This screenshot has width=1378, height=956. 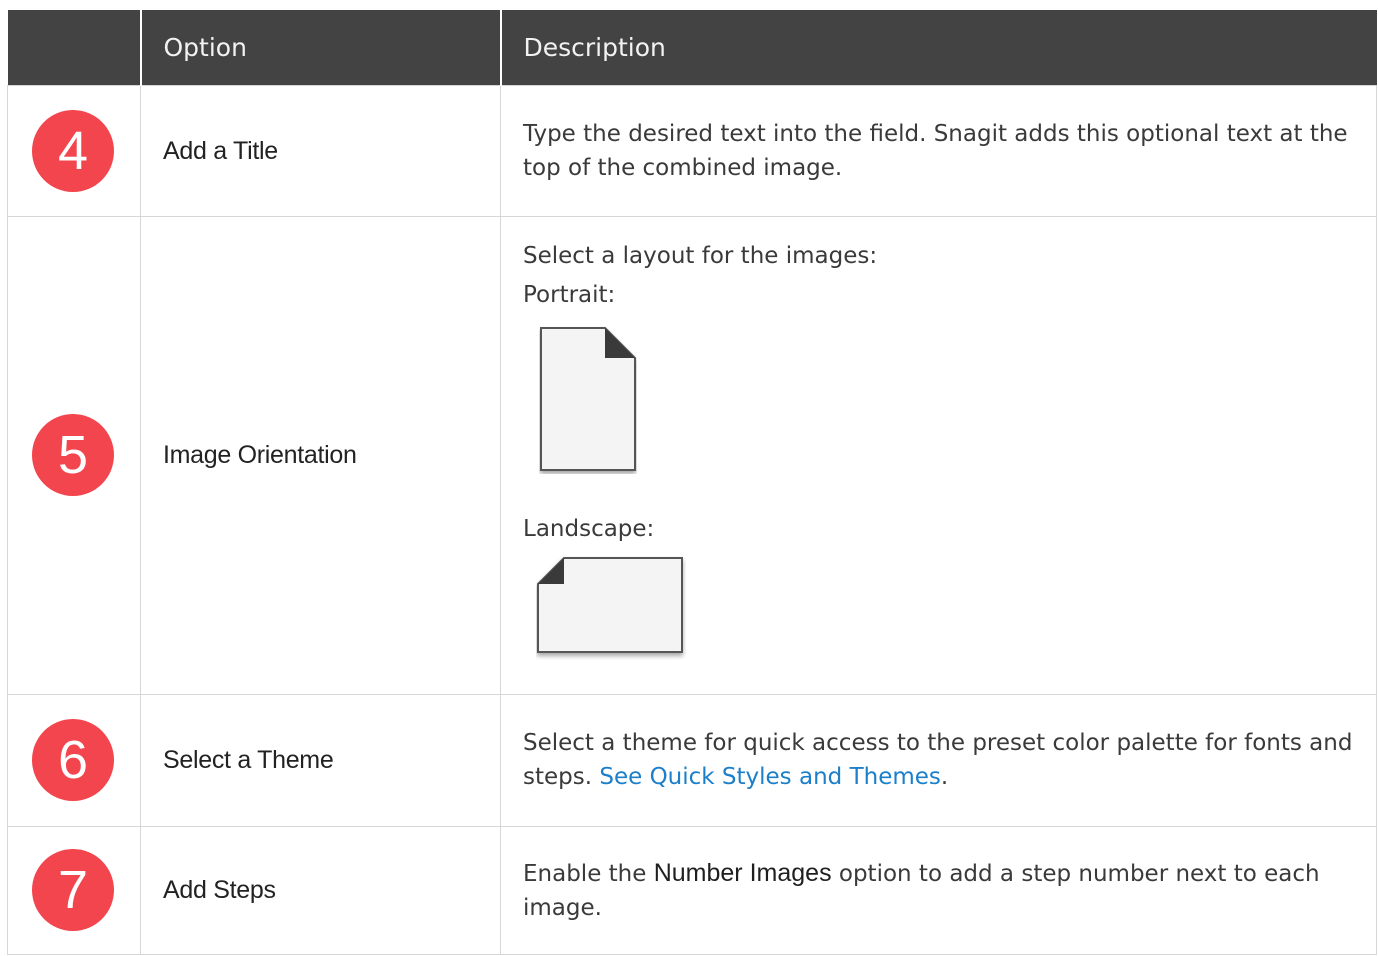 I want to click on step-badge-7: 7, so click(x=73, y=890).